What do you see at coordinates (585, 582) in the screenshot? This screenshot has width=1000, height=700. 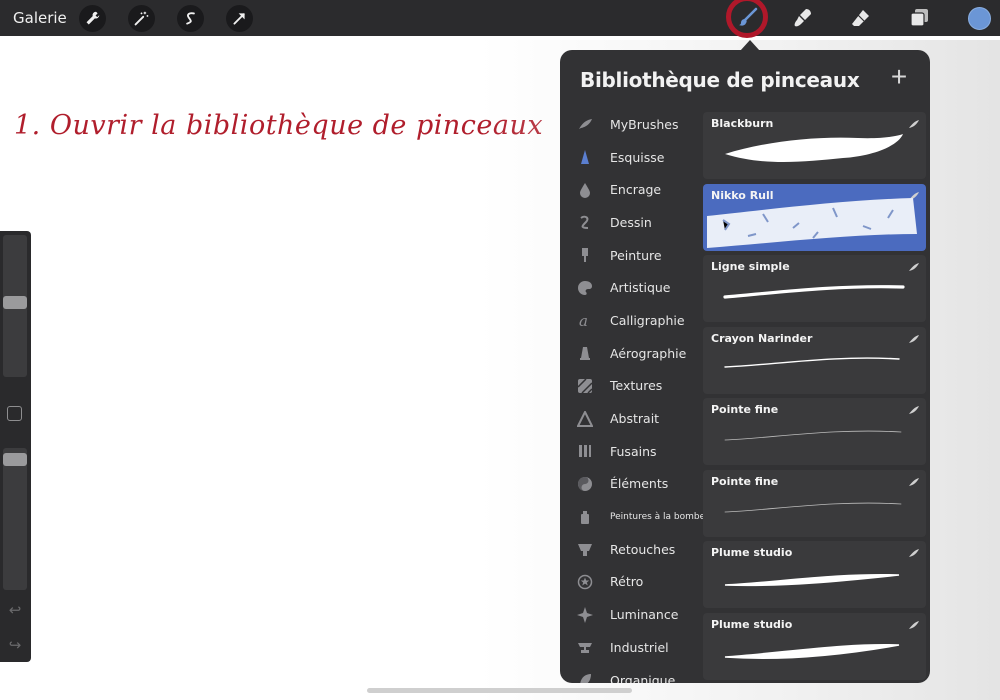 I see `star-circle-icon` at bounding box center [585, 582].